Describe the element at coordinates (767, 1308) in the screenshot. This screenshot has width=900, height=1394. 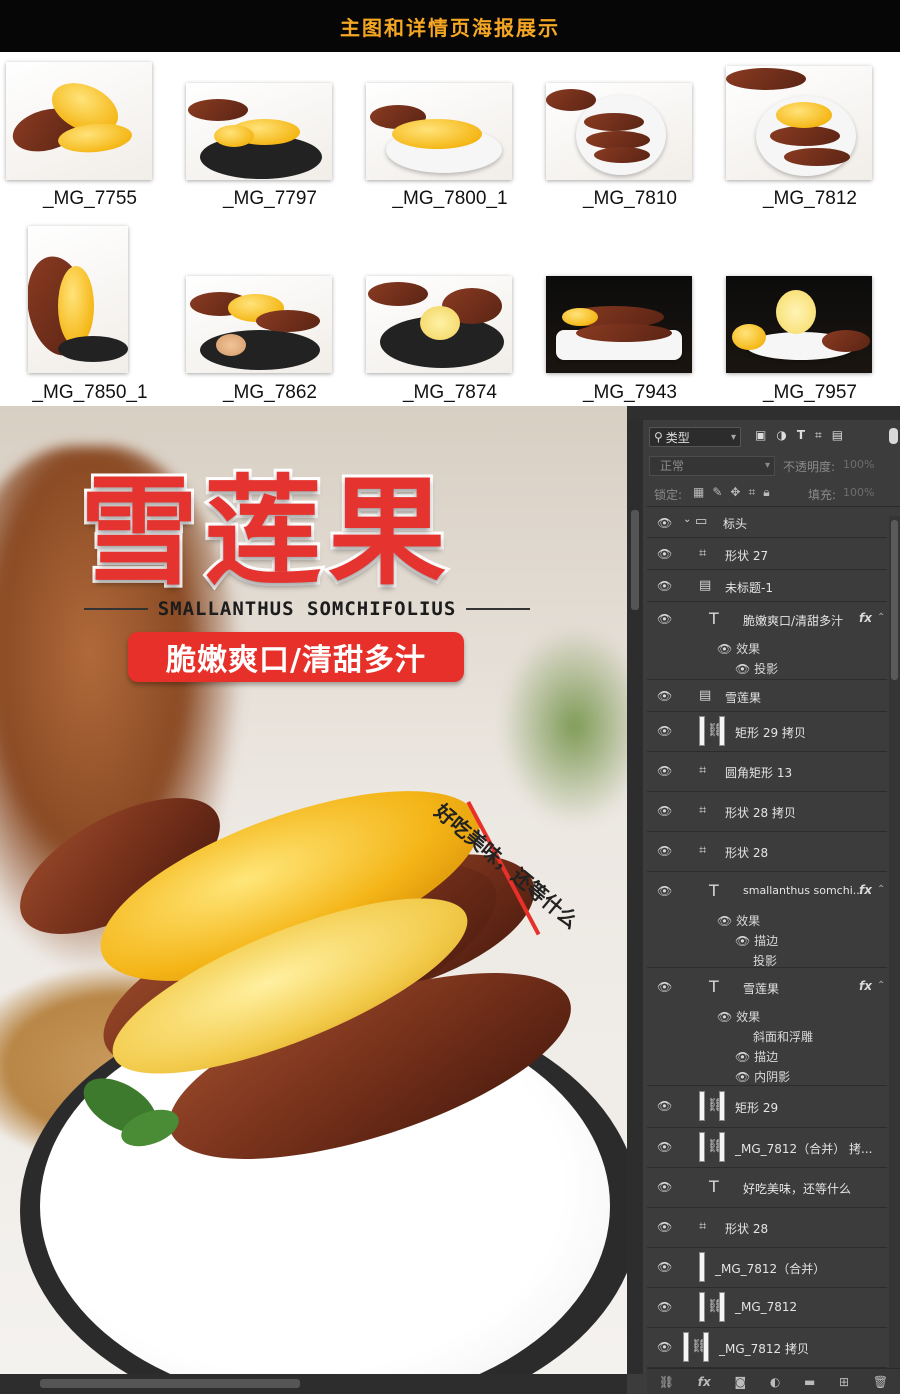
I see `layer-row: 👁︎ ⛓︎ _MG_7812` at that location.